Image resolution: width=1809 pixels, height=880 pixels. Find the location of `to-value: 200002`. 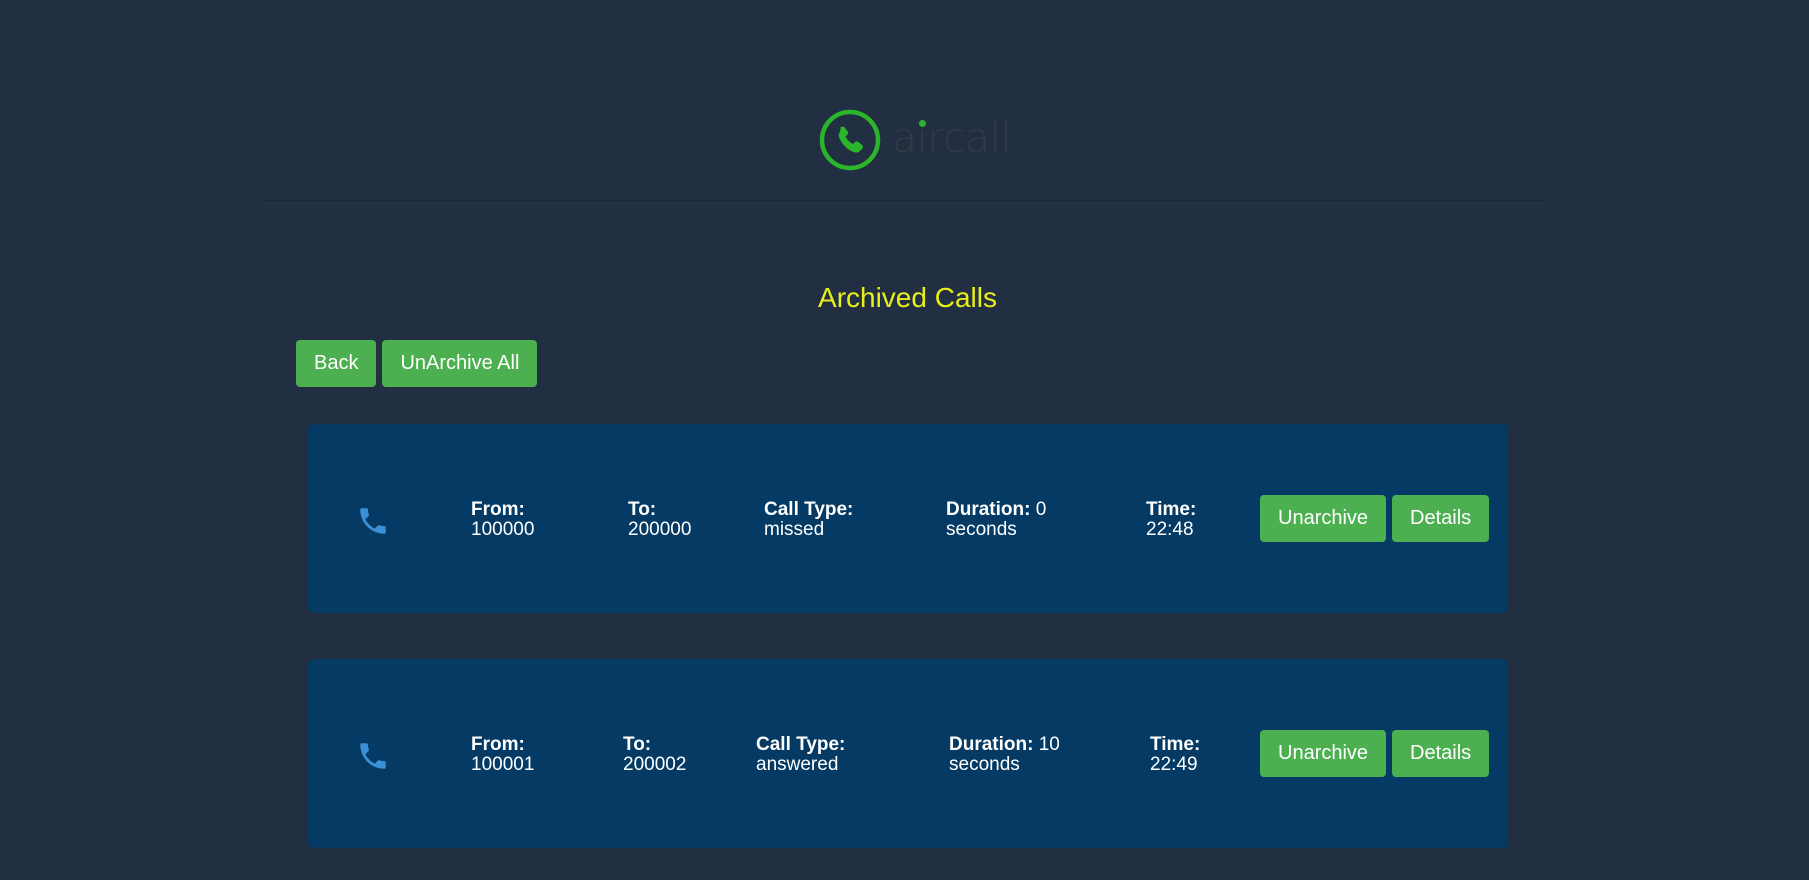

to-value: 200002 is located at coordinates (655, 764).